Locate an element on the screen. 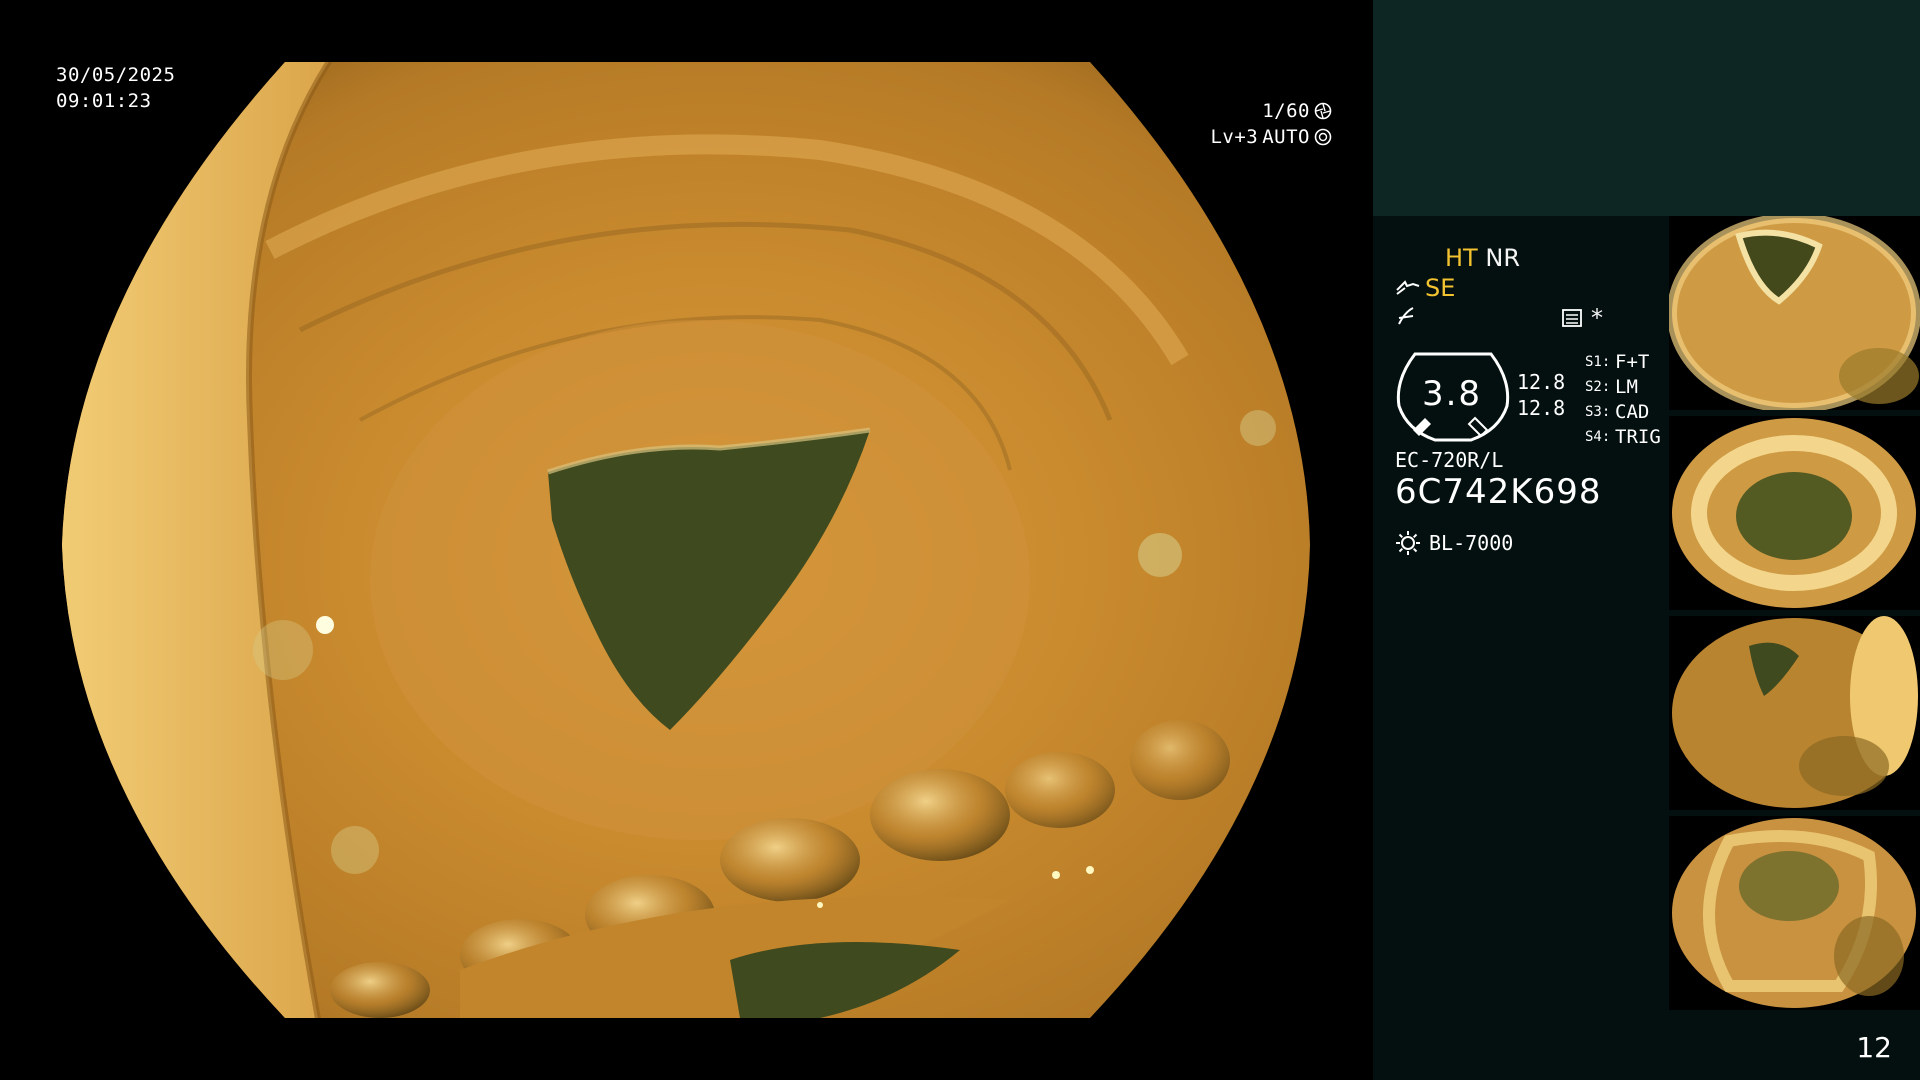 This screenshot has width=1920, height=1080. structure-enhance-icon is located at coordinates (1408, 287).